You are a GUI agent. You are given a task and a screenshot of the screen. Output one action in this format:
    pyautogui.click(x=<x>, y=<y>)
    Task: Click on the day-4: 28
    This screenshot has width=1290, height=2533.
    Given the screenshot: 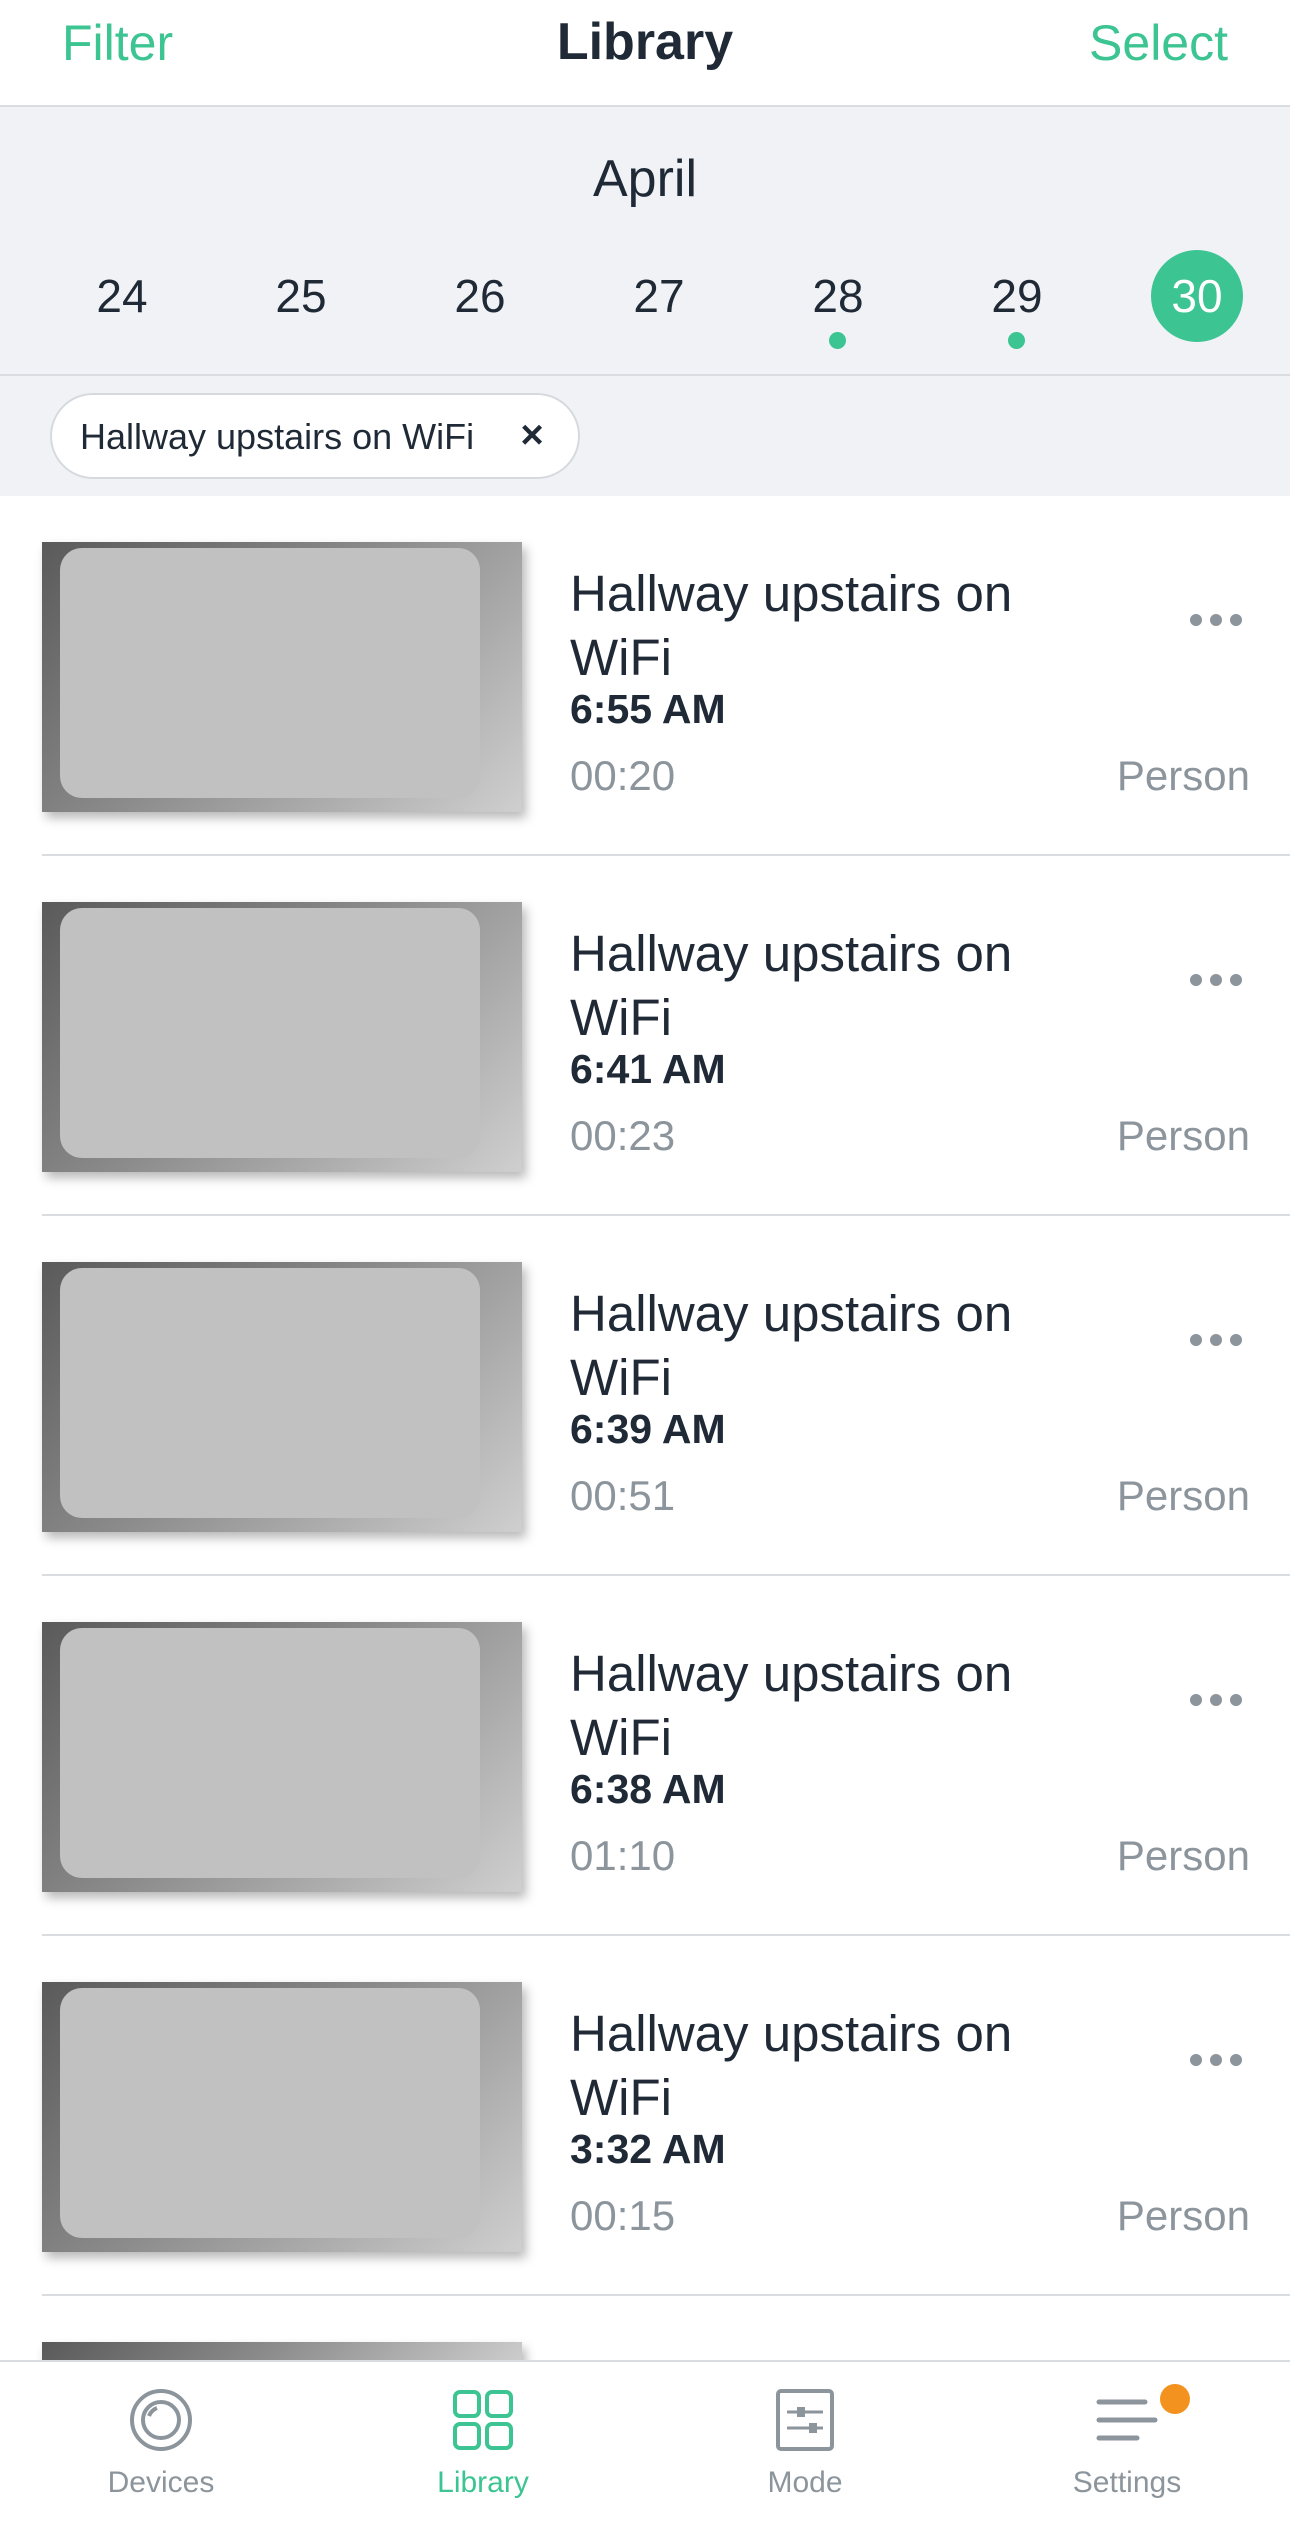 What is the action you would take?
    pyautogui.click(x=838, y=299)
    